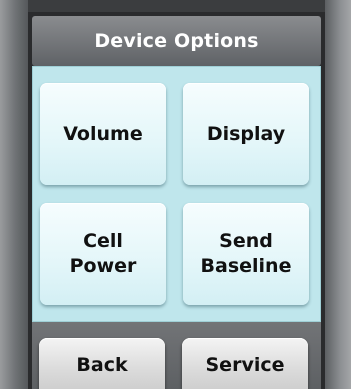 The width and height of the screenshot is (351, 389). What do you see at coordinates (14, 194) in the screenshot?
I see `device-bezel-left` at bounding box center [14, 194].